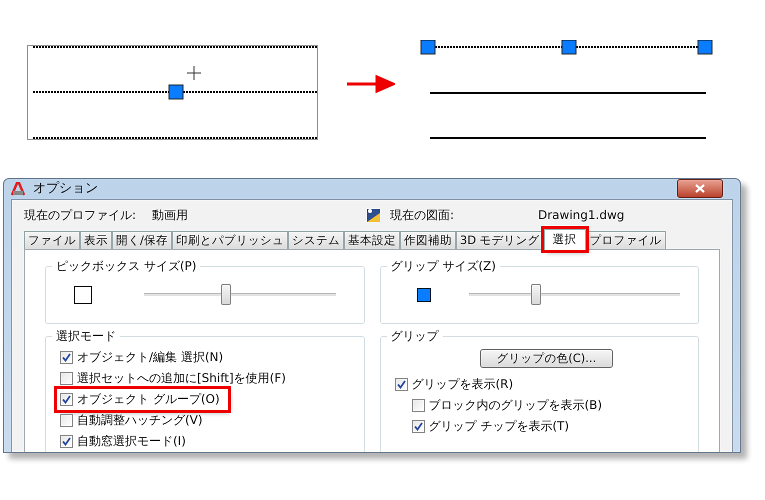 This screenshot has height=500, width=765. What do you see at coordinates (81, 215) in the screenshot?
I see `profile-label: 現在のプロファイル:` at bounding box center [81, 215].